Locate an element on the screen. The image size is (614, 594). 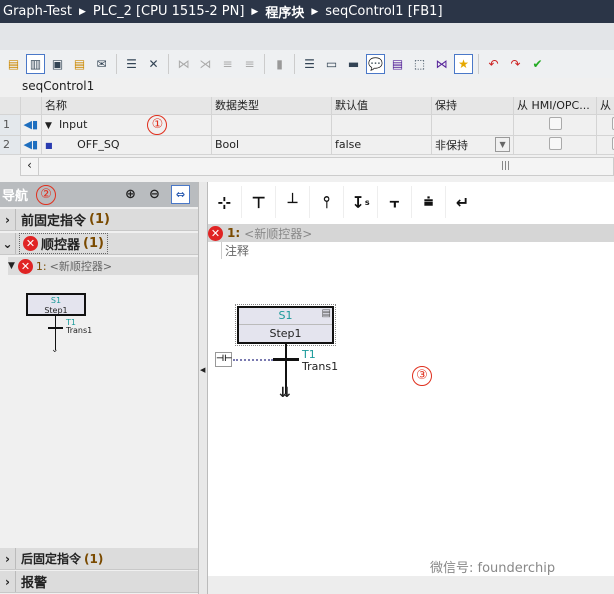
step-s1: S1 Step1 ▤ is located at coordinates (285, 325).